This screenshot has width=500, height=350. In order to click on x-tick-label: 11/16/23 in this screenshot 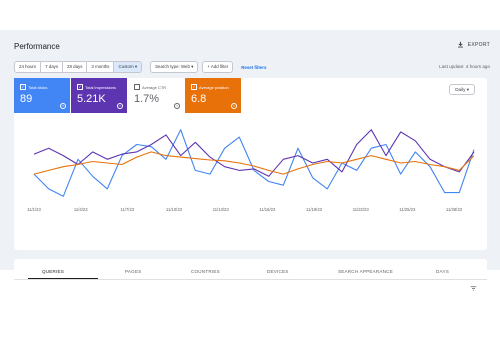, I will do `click(267, 209)`.